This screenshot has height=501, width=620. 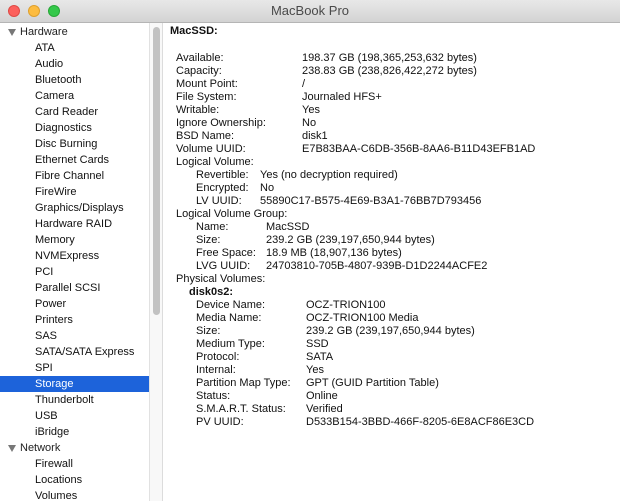 What do you see at coordinates (221, 279) in the screenshot?
I see `physical-volumes-heading: Physical Volumes:` at bounding box center [221, 279].